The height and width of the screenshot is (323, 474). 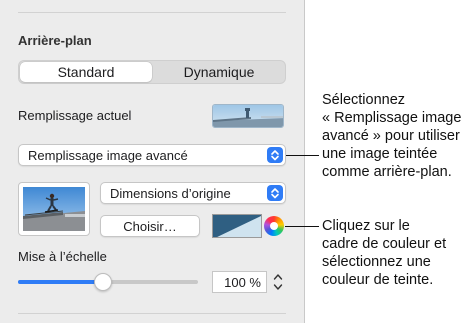 I want to click on current-fill-swatch, so click(x=248, y=116).